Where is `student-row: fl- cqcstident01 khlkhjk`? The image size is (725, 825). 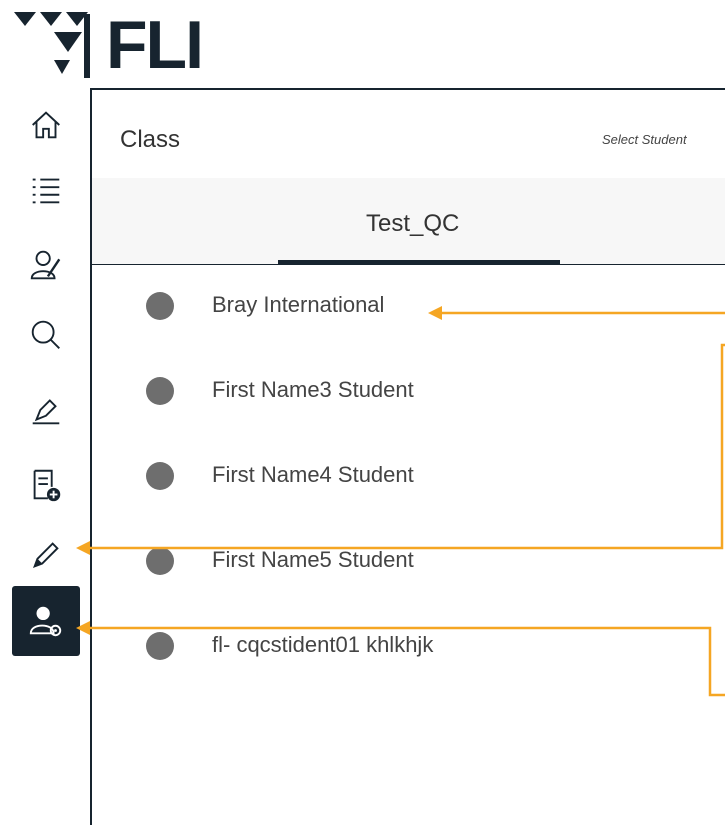
student-row: fl- cqcstident01 khlkhjk is located at coordinates (408, 646).